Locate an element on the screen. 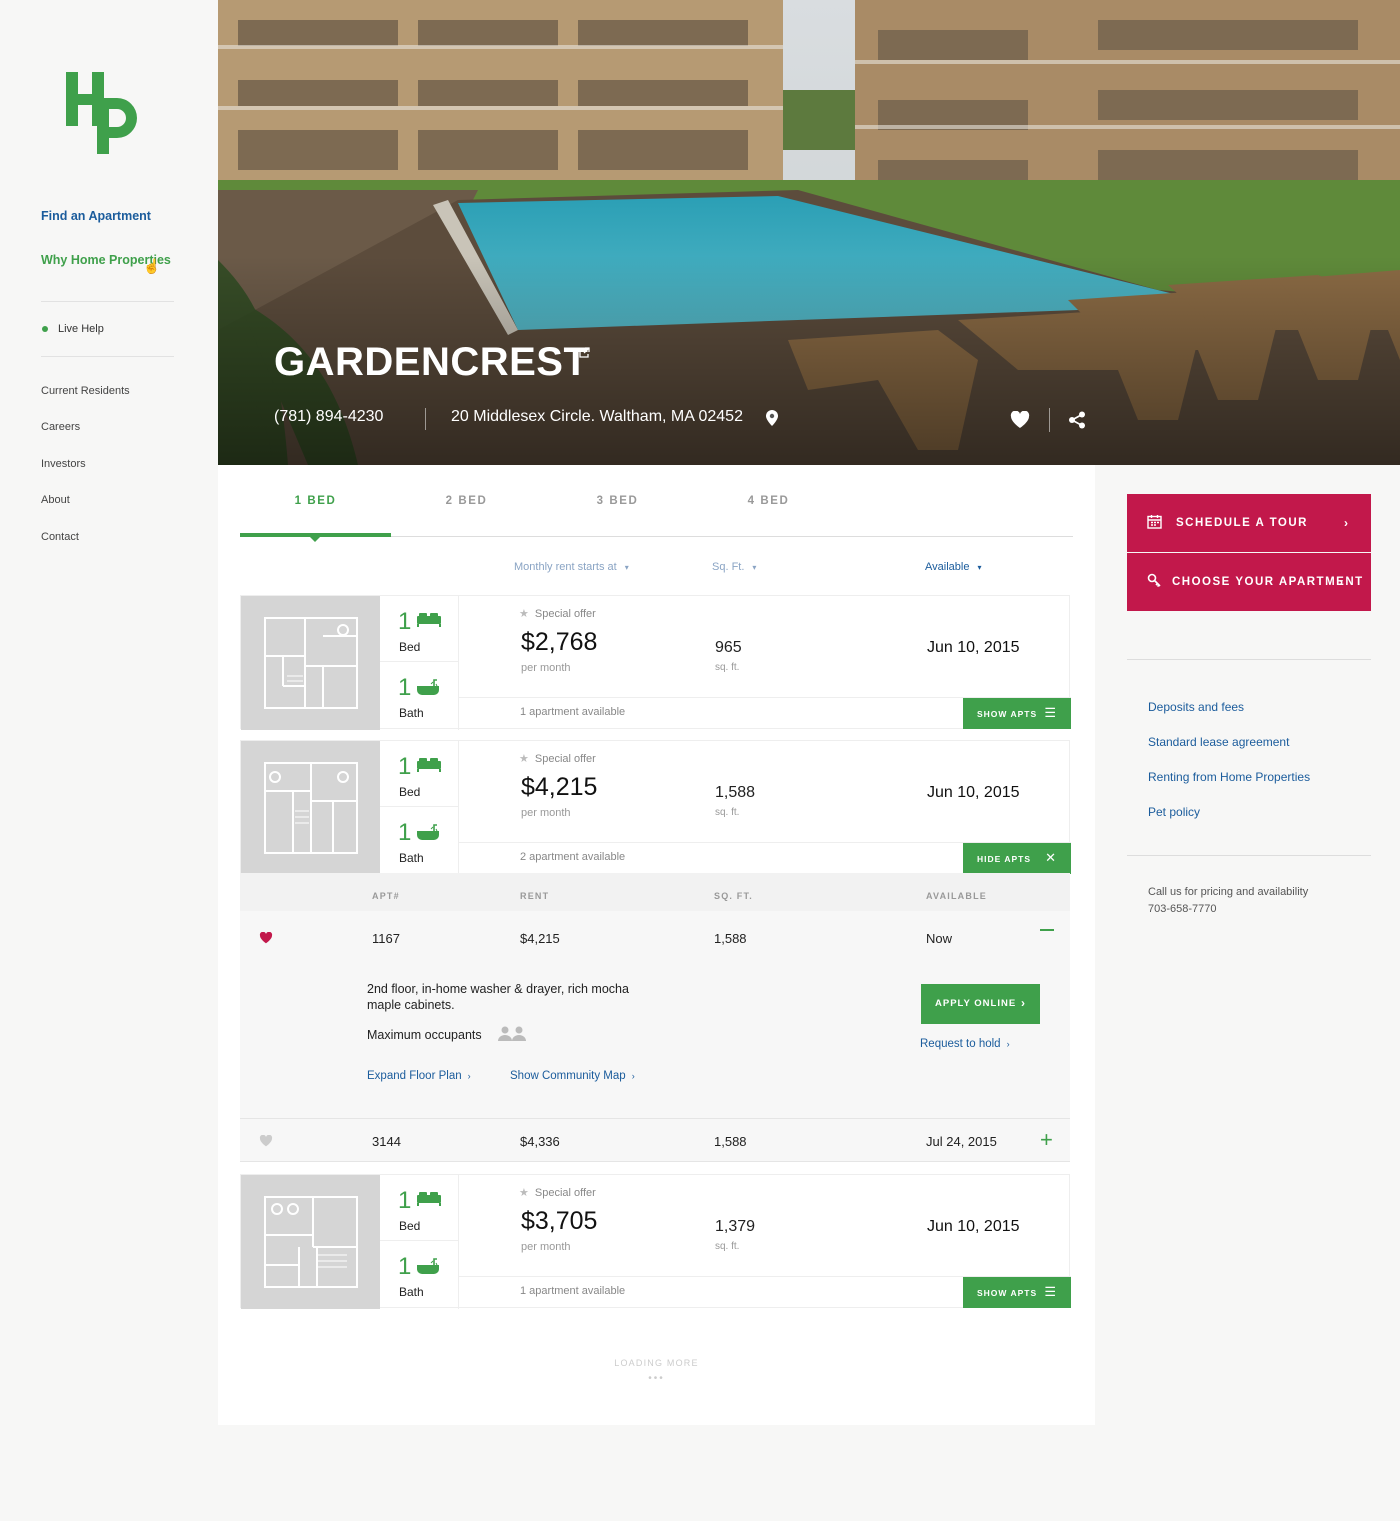  share-icon is located at coordinates (1077, 420).